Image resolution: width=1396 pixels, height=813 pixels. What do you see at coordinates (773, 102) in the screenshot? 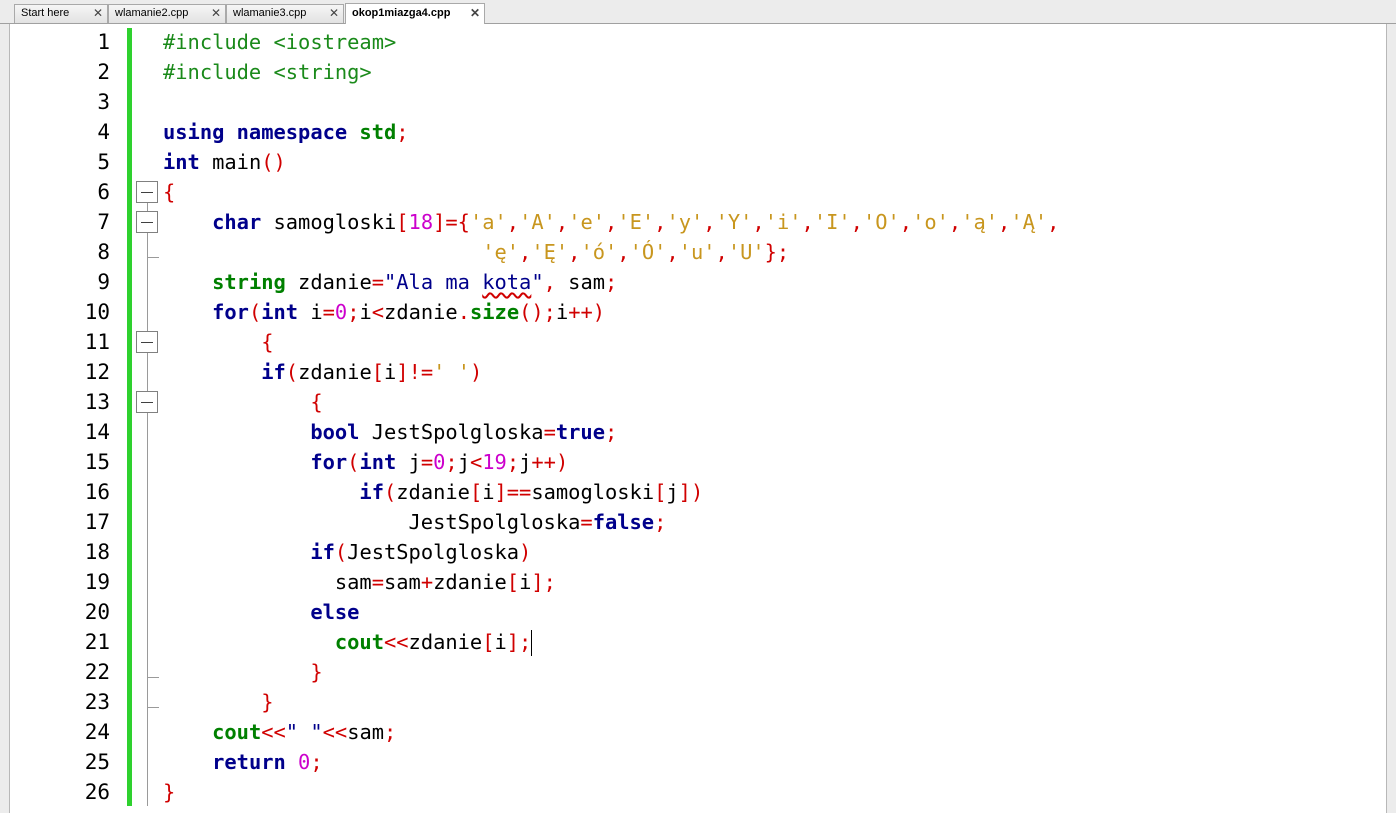
I see `code-line` at bounding box center [773, 102].